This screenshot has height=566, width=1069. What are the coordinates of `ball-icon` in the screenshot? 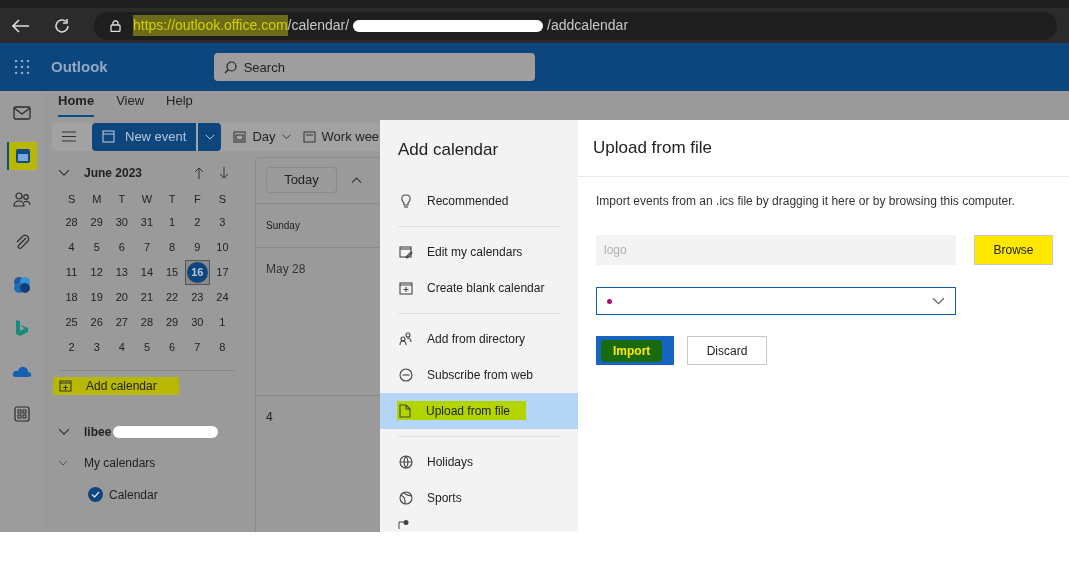 It's located at (406, 497).